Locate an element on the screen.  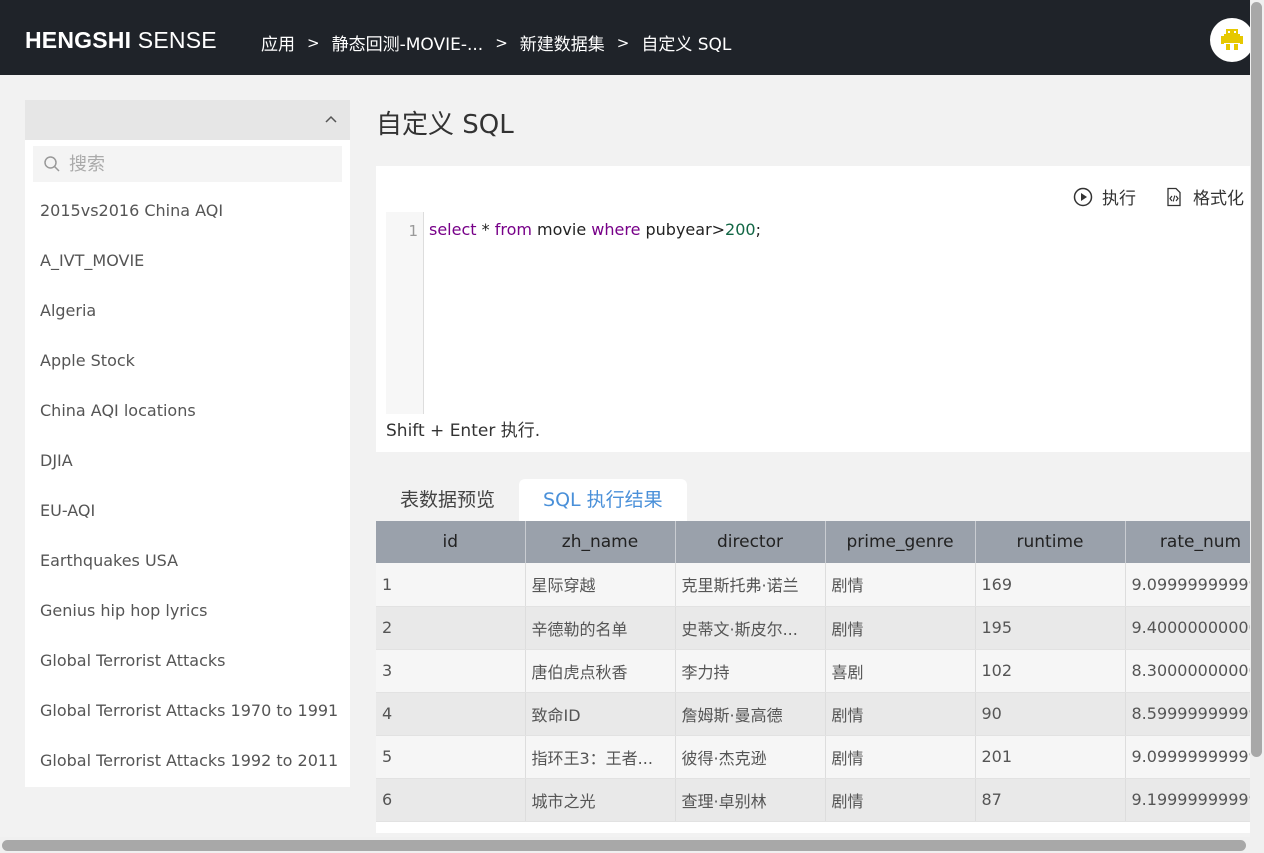
sql-text: ; is located at coordinates (758, 229).